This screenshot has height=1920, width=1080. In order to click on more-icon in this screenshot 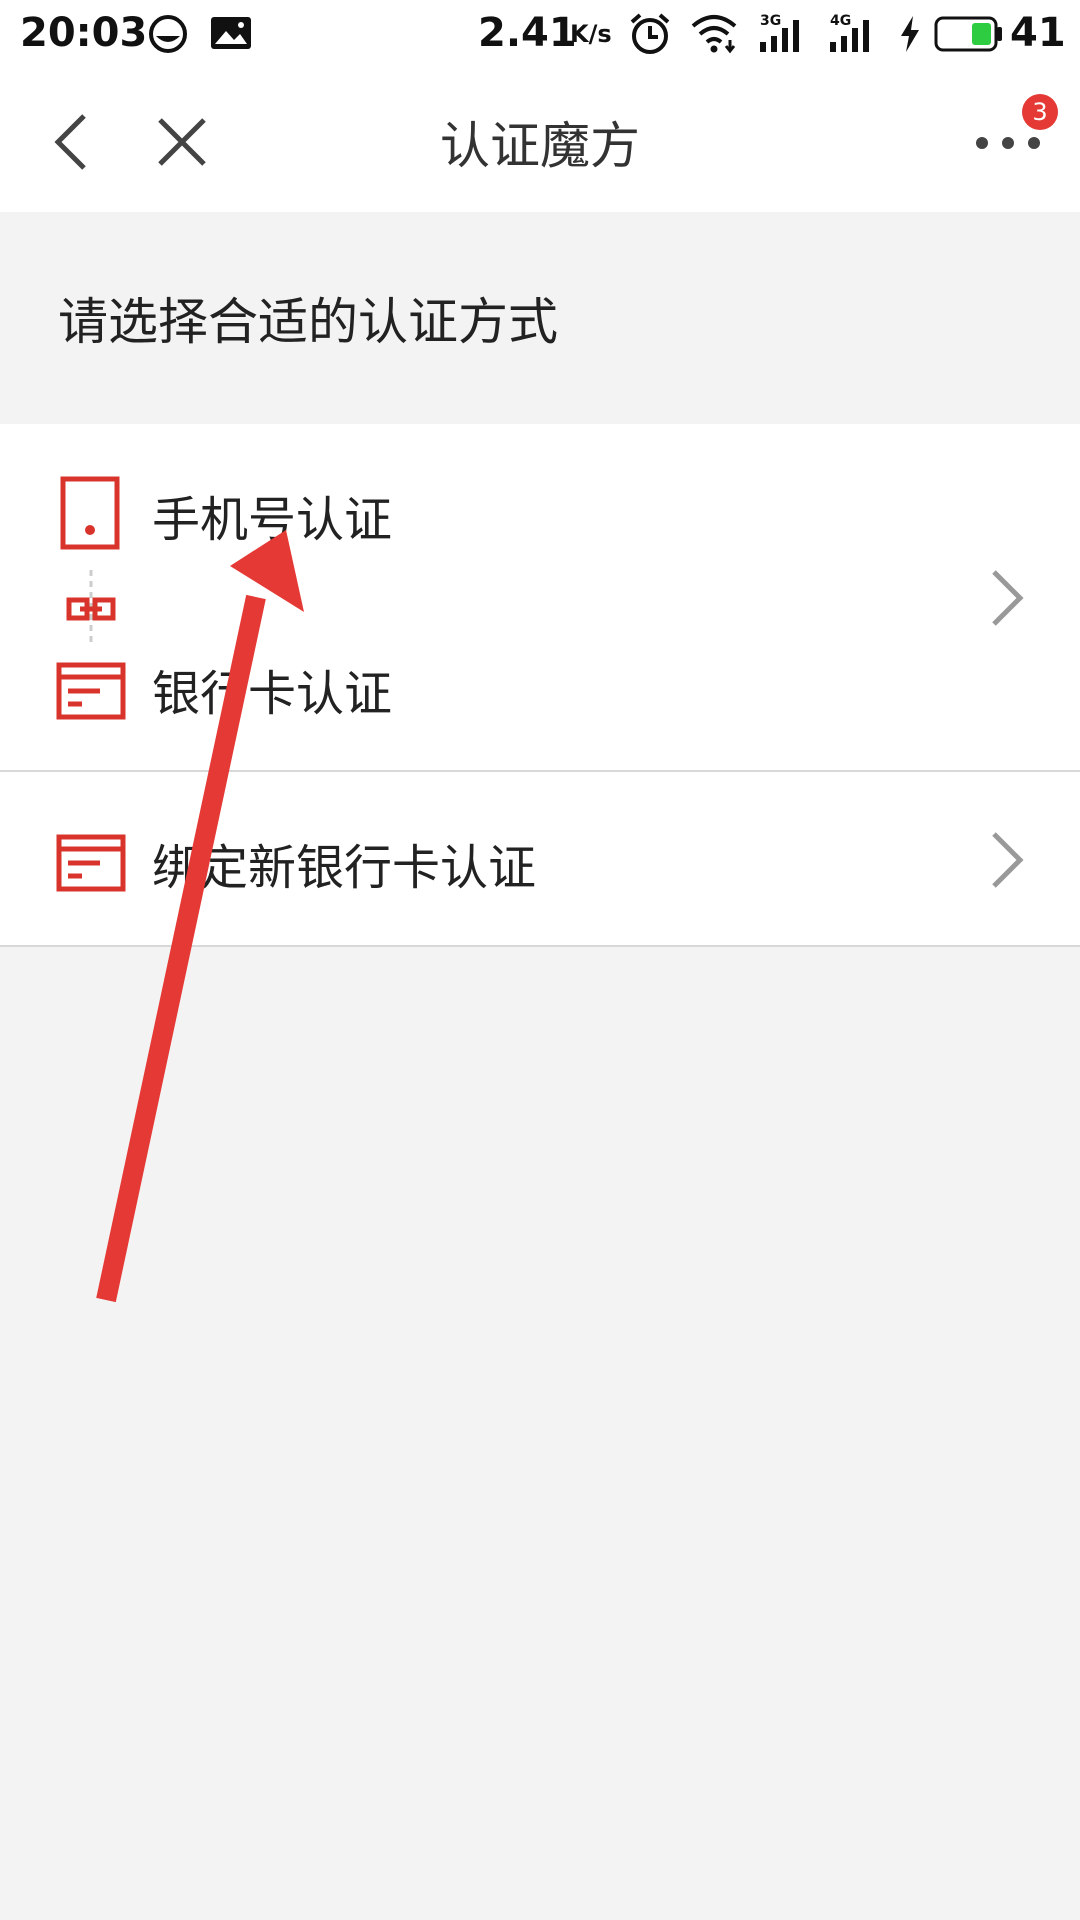, I will do `click(1008, 143)`.